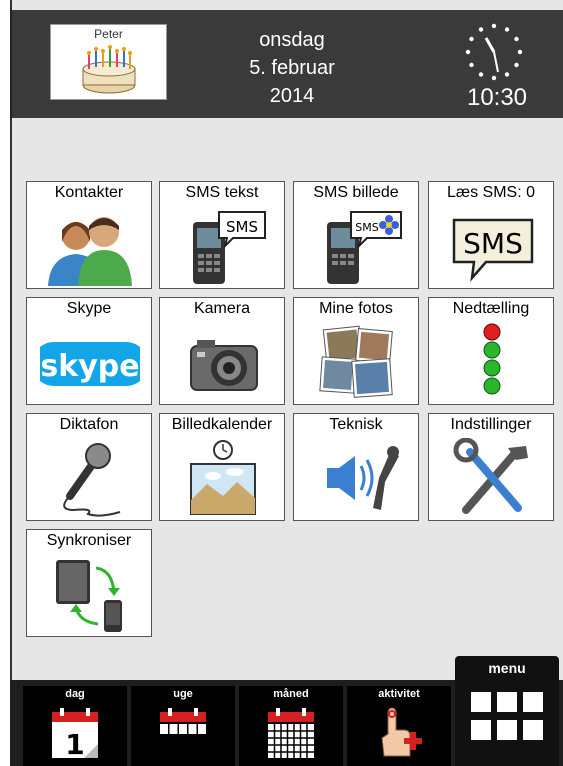 Image resolution: width=563 pixels, height=766 pixels. Describe the element at coordinates (222, 308) in the screenshot. I see `tile-label: Kamera` at that location.